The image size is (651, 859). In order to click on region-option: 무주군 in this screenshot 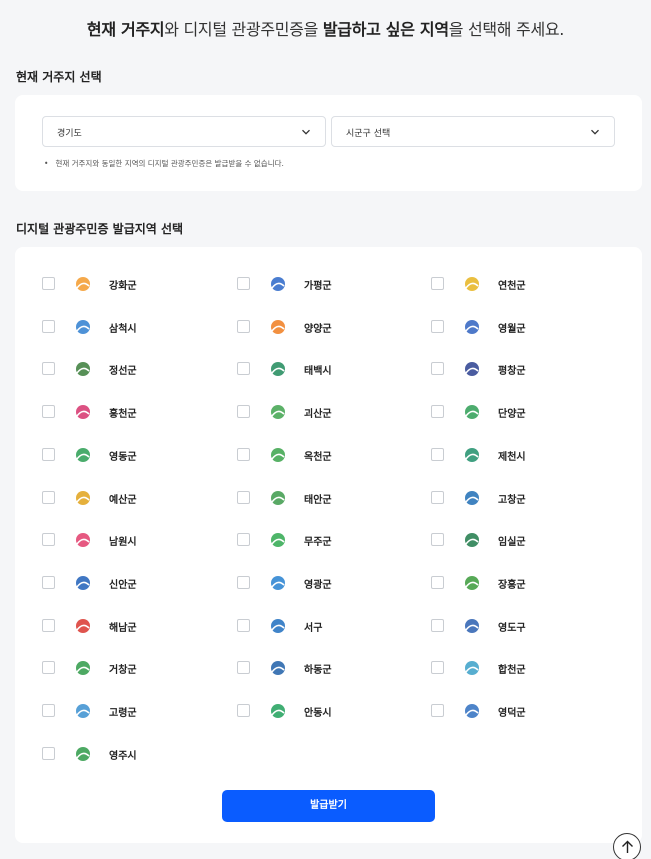, I will do `click(332, 540)`.